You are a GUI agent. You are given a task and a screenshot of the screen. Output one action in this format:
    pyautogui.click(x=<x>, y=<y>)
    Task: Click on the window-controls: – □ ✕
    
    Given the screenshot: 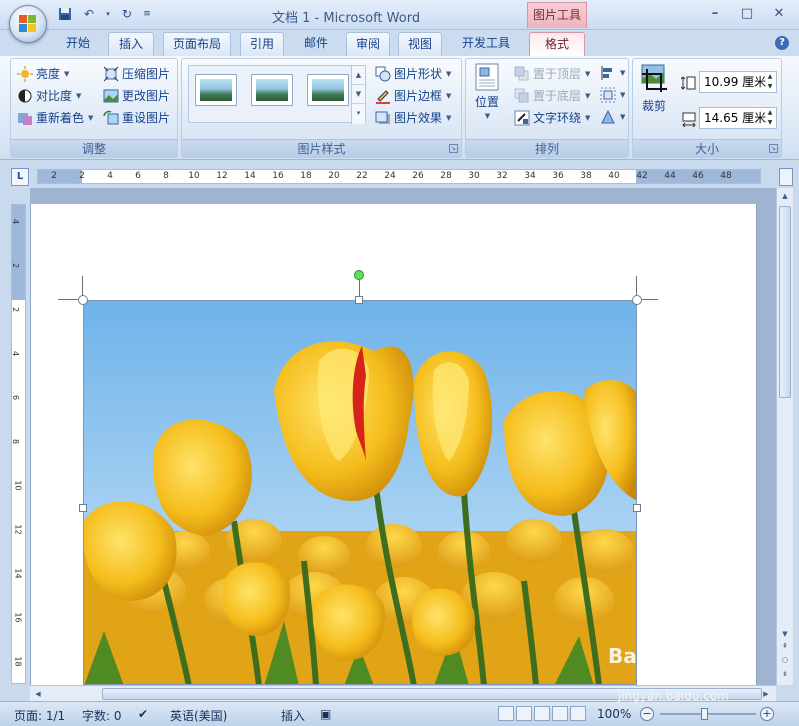 What is the action you would take?
    pyautogui.click(x=747, y=13)
    